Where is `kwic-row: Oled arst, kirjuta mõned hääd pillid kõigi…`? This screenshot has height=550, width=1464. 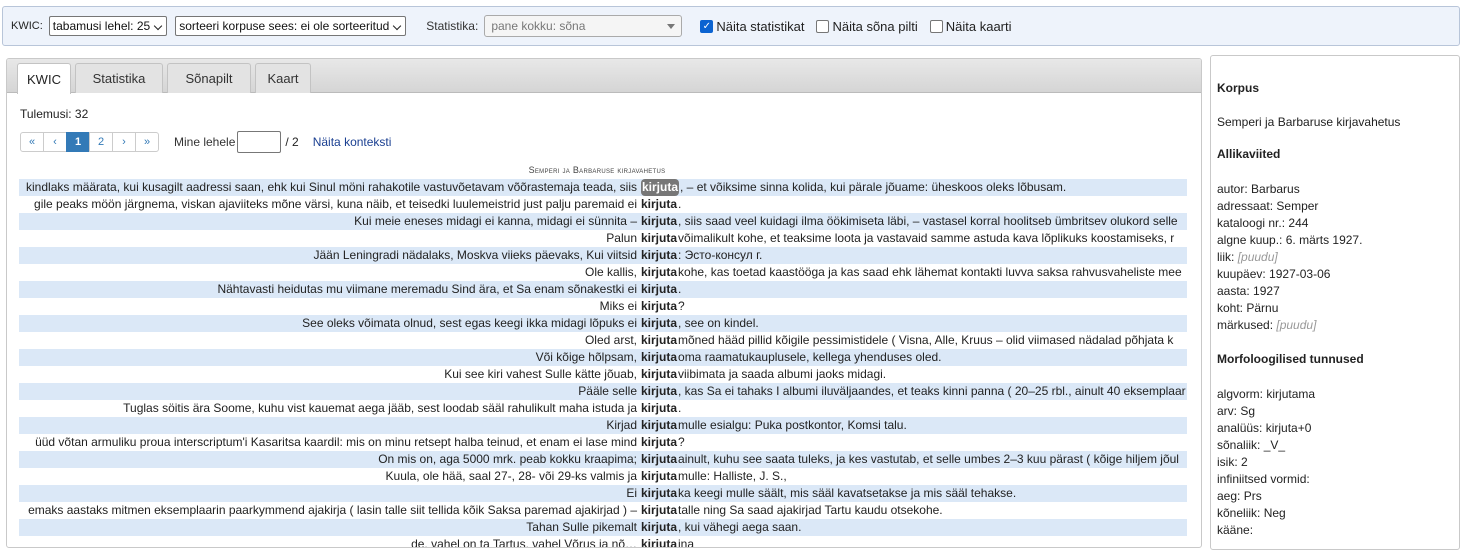 kwic-row: Oled arst, kirjuta mõned hääd pillid kõigi… is located at coordinates (603, 340).